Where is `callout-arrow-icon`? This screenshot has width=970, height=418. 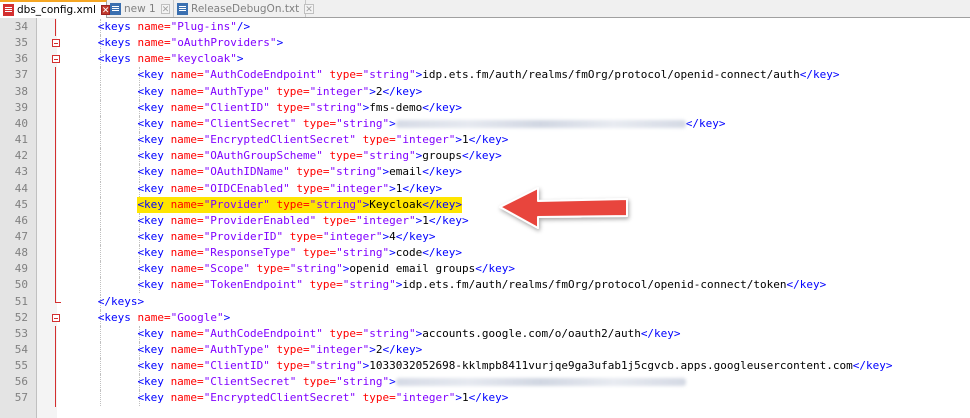 callout-arrow-icon is located at coordinates (563, 208).